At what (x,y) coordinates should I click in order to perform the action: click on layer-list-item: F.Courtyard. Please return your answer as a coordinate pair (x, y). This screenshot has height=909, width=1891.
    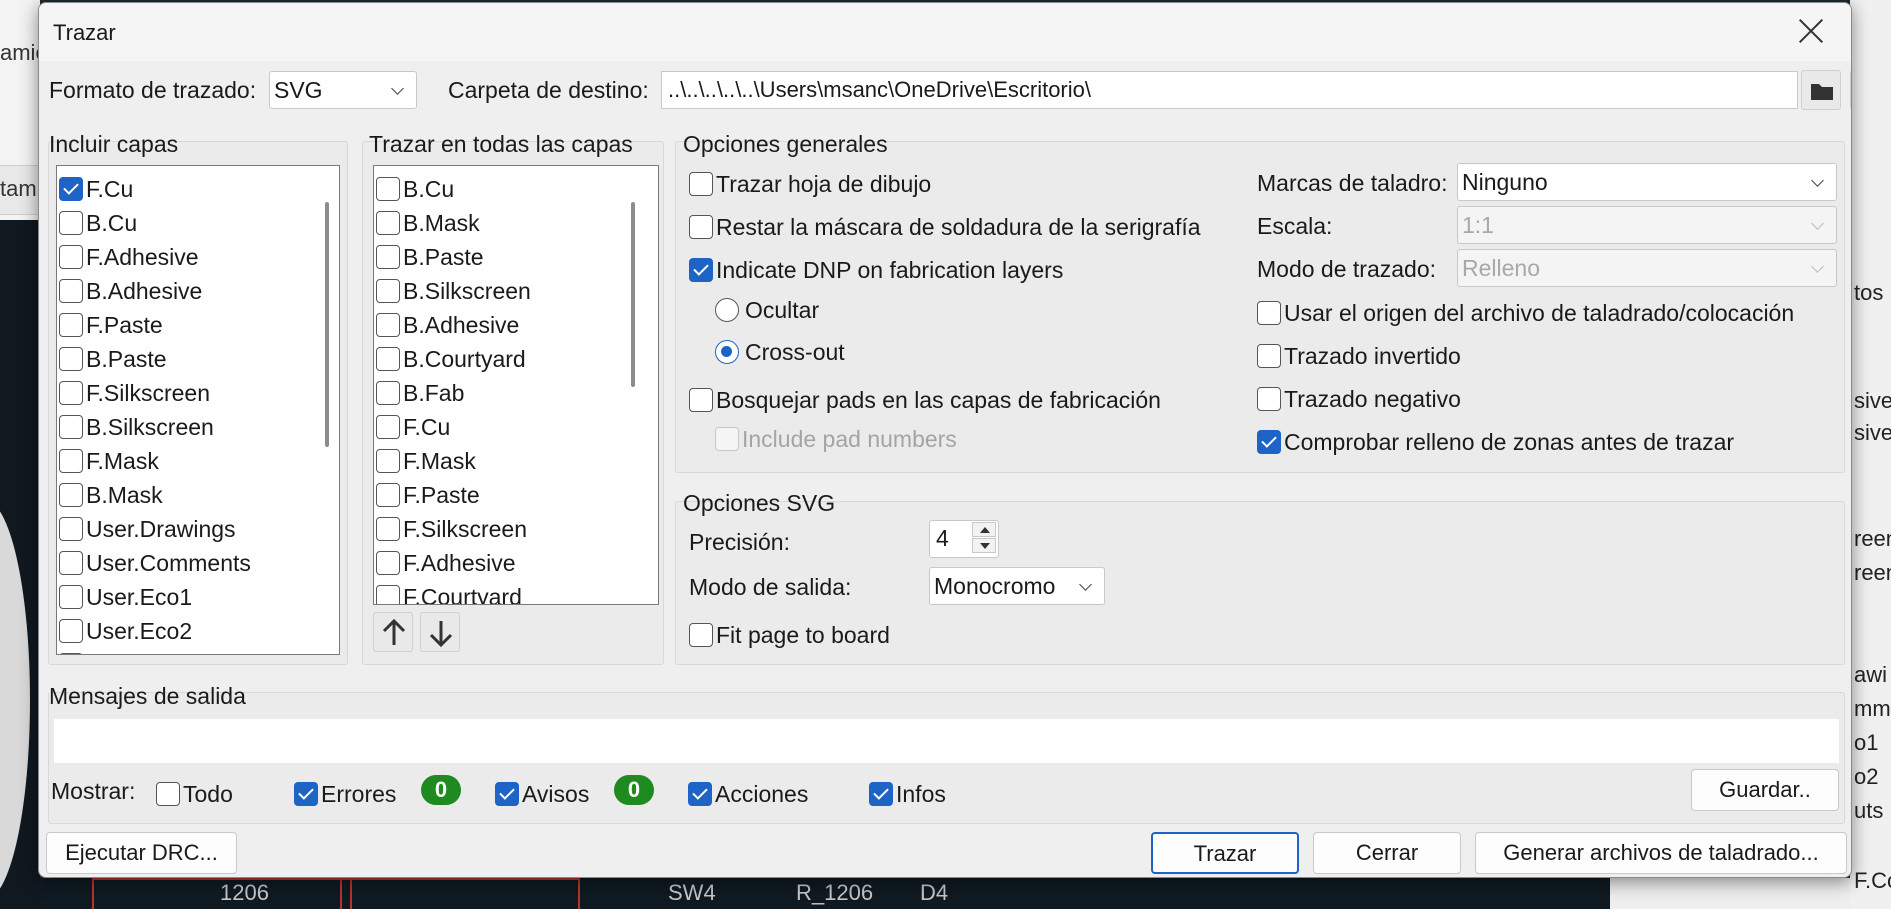
    Looking at the image, I should click on (449, 591).